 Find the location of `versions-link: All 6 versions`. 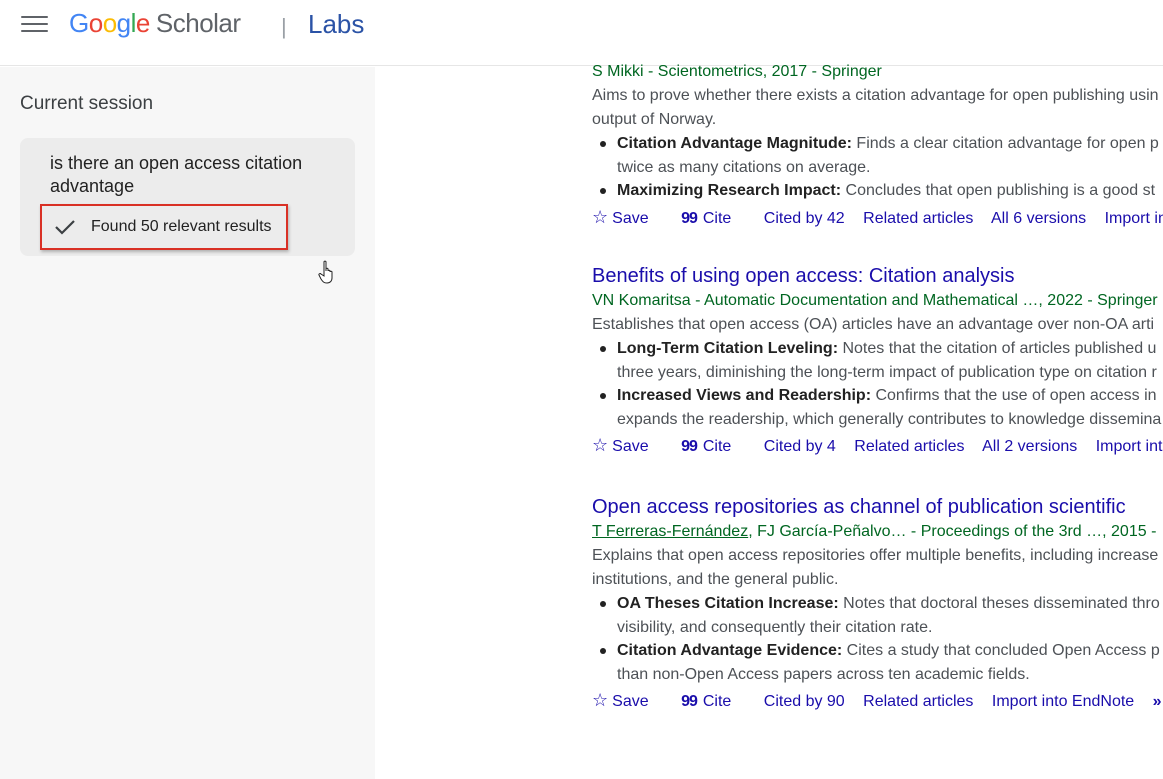

versions-link: All 6 versions is located at coordinates (1038, 218).